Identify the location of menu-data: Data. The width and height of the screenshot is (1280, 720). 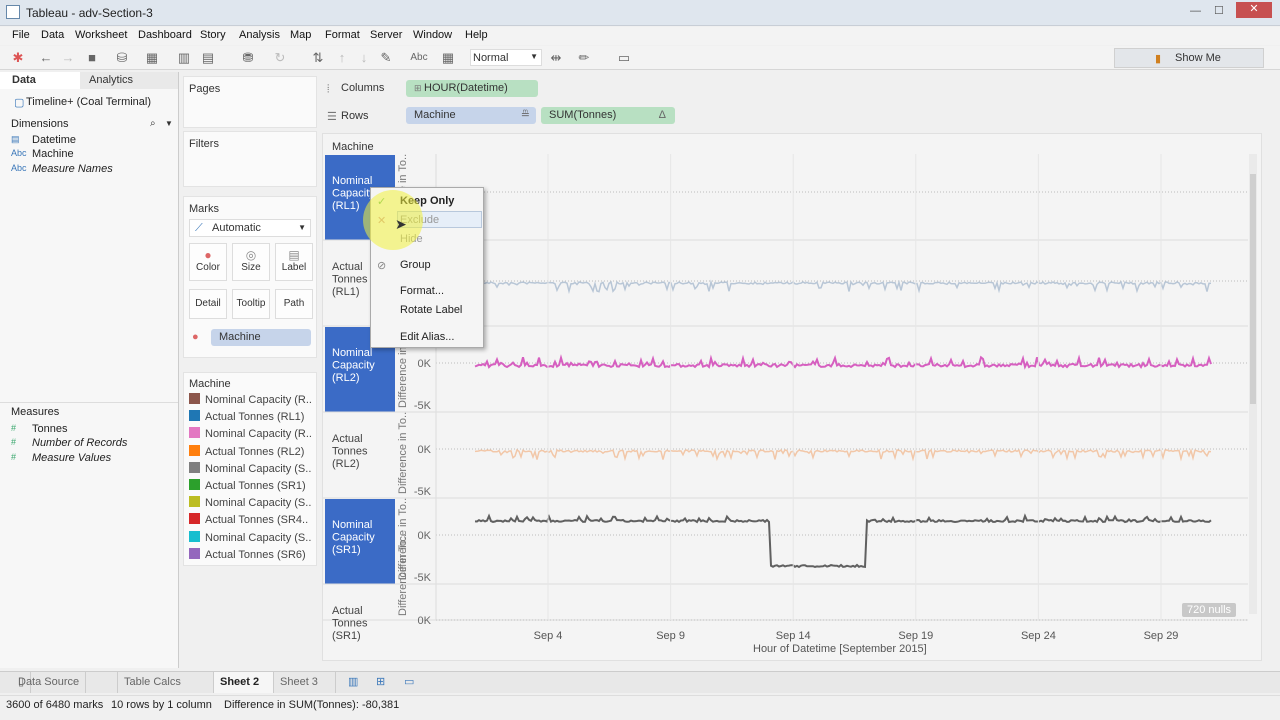
(52, 35).